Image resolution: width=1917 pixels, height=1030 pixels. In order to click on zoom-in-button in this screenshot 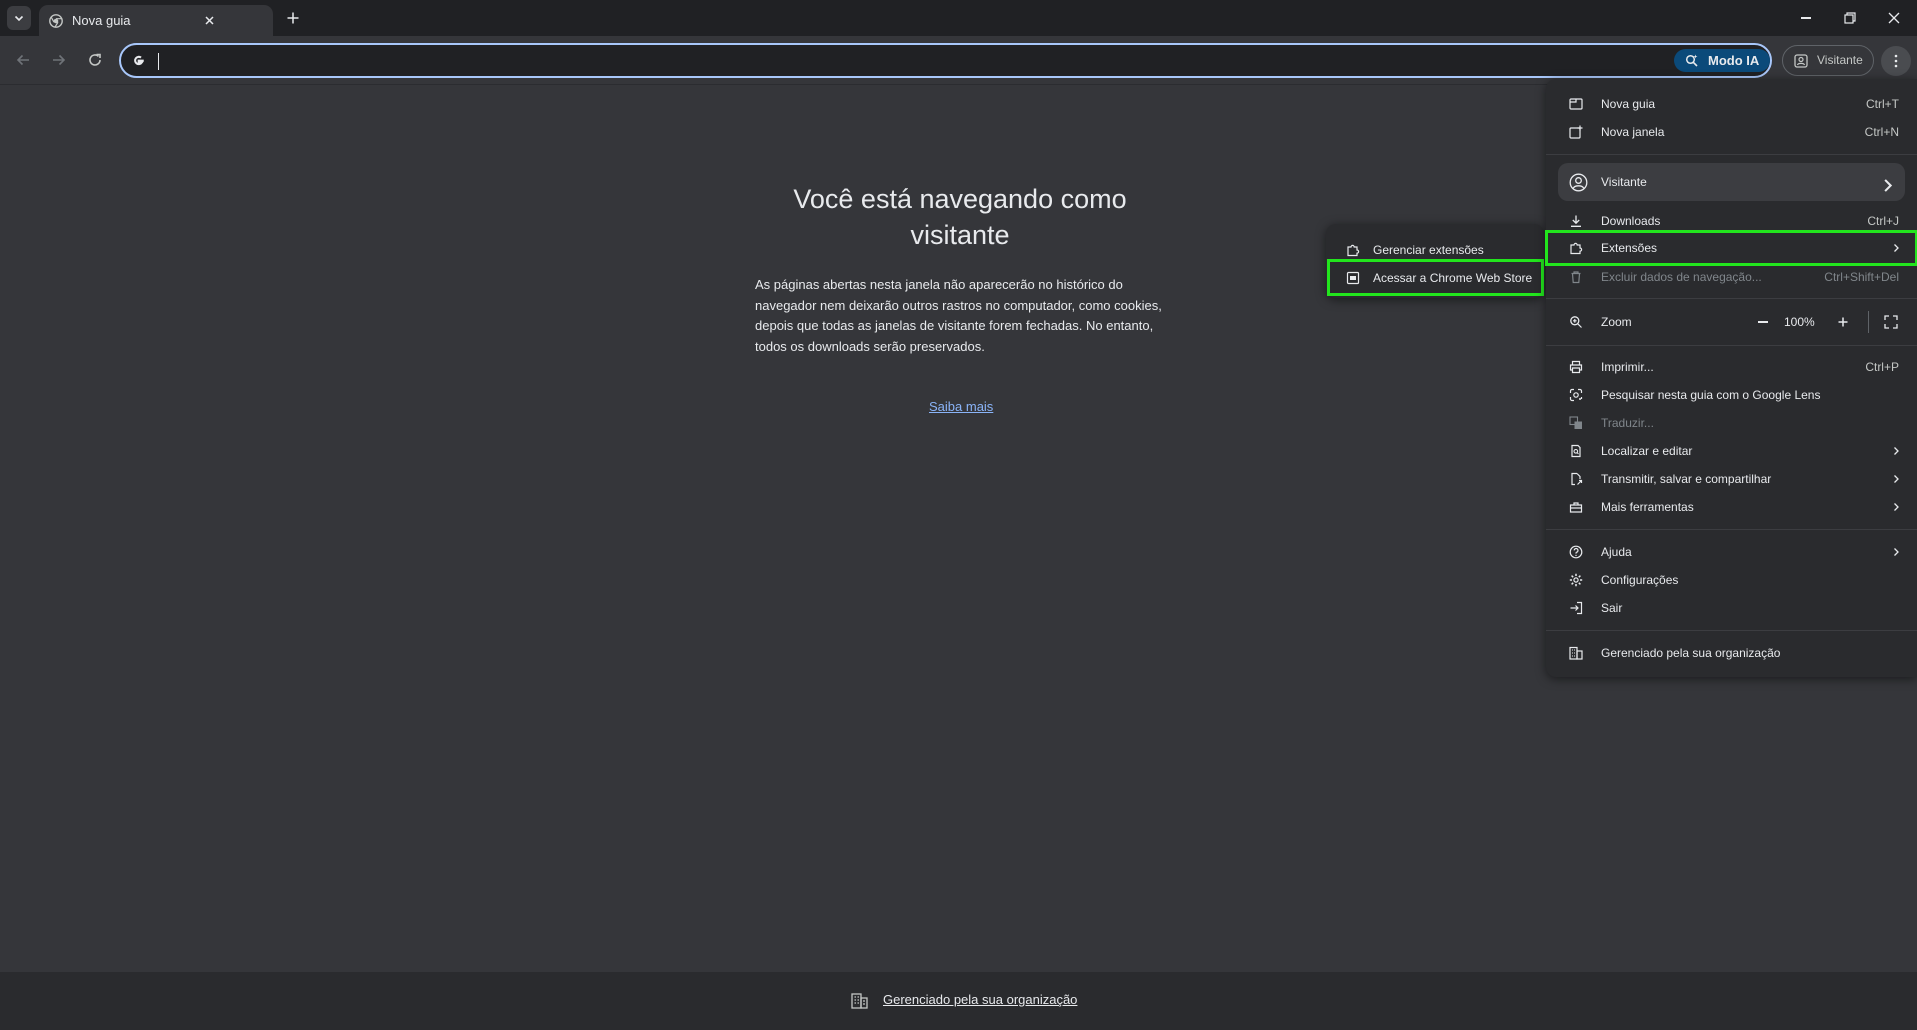, I will do `click(1843, 322)`.